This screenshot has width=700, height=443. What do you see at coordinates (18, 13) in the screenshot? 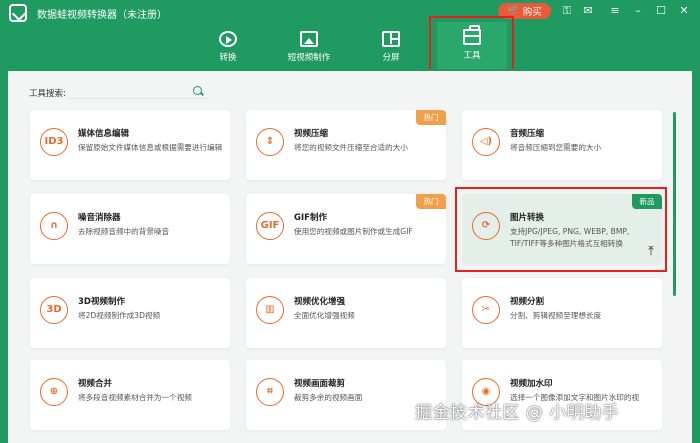
I see `app-logo-icon` at bounding box center [18, 13].